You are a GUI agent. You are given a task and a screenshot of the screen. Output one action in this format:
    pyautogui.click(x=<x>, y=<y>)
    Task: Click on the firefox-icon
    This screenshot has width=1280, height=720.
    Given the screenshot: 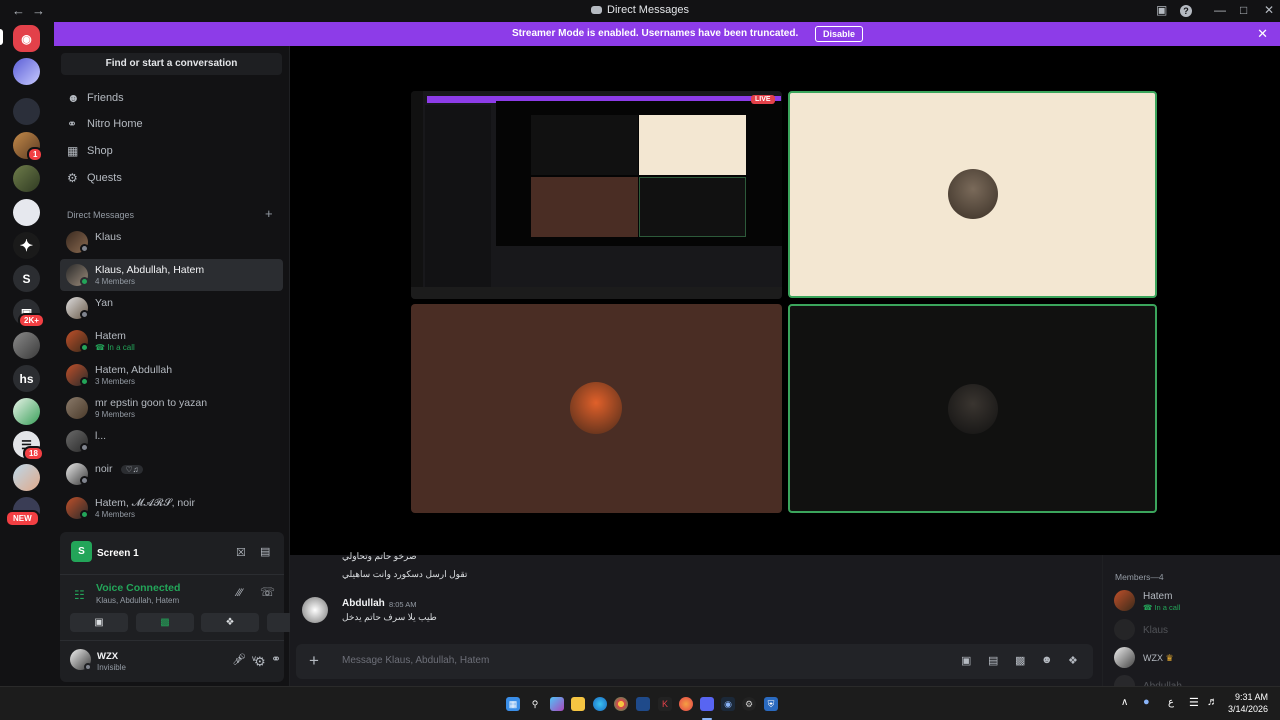 What is the action you would take?
    pyautogui.click(x=686, y=704)
    